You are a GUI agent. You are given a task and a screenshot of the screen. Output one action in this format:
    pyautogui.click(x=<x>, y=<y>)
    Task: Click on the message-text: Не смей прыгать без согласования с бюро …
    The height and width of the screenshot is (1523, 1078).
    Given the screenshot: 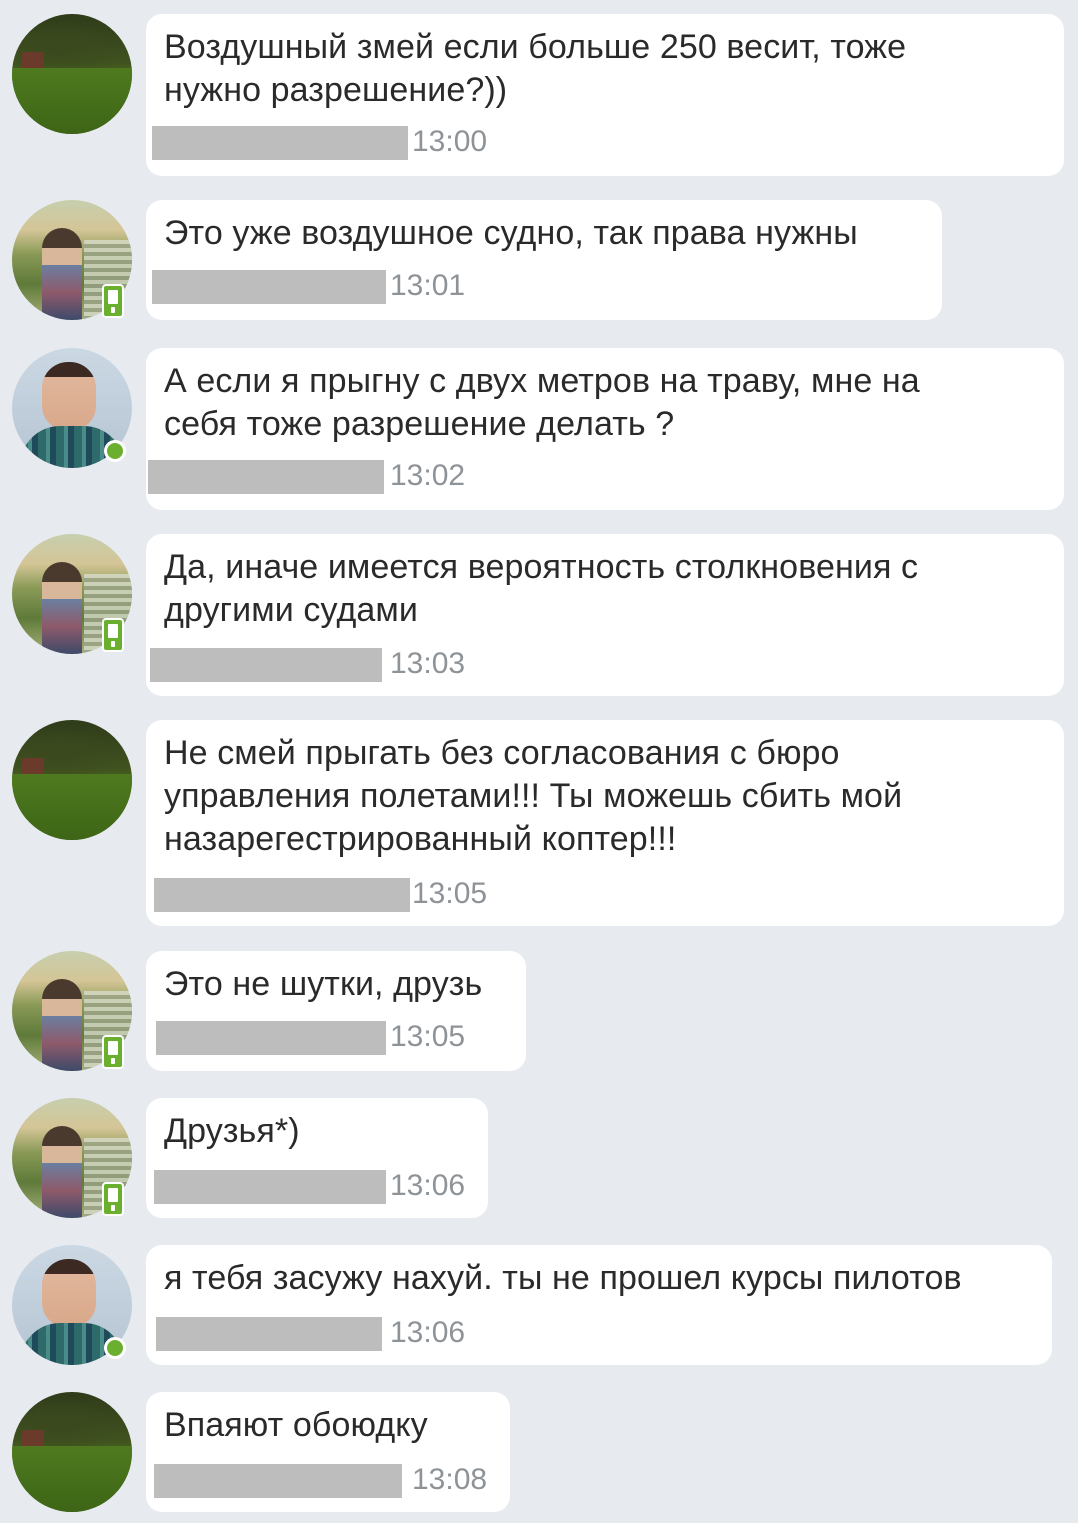 What is the action you would take?
    pyautogui.click(x=533, y=796)
    